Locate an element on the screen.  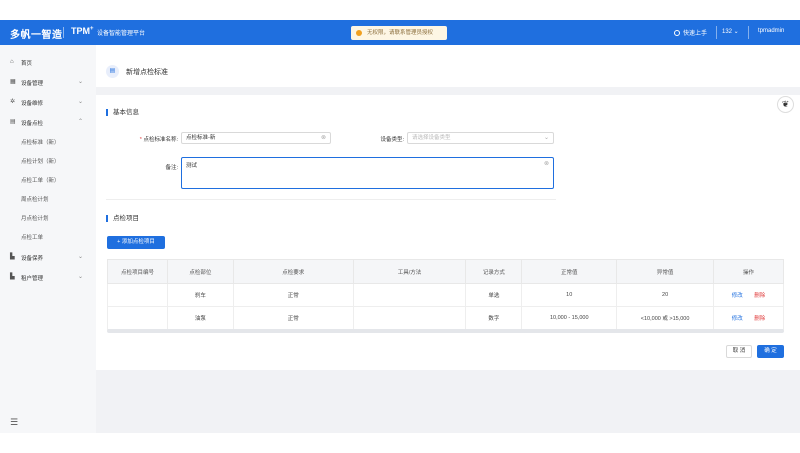
page-header: ▤ 新增点检标准 is located at coordinates (448, 72).